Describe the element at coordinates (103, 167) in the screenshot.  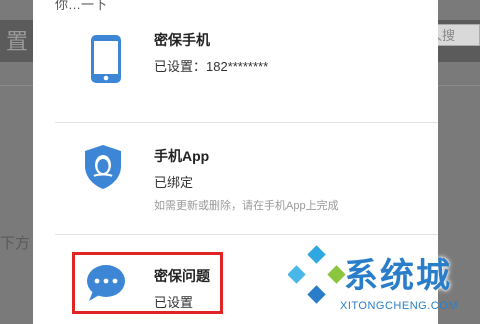
I see `qq-shield-icon` at that location.